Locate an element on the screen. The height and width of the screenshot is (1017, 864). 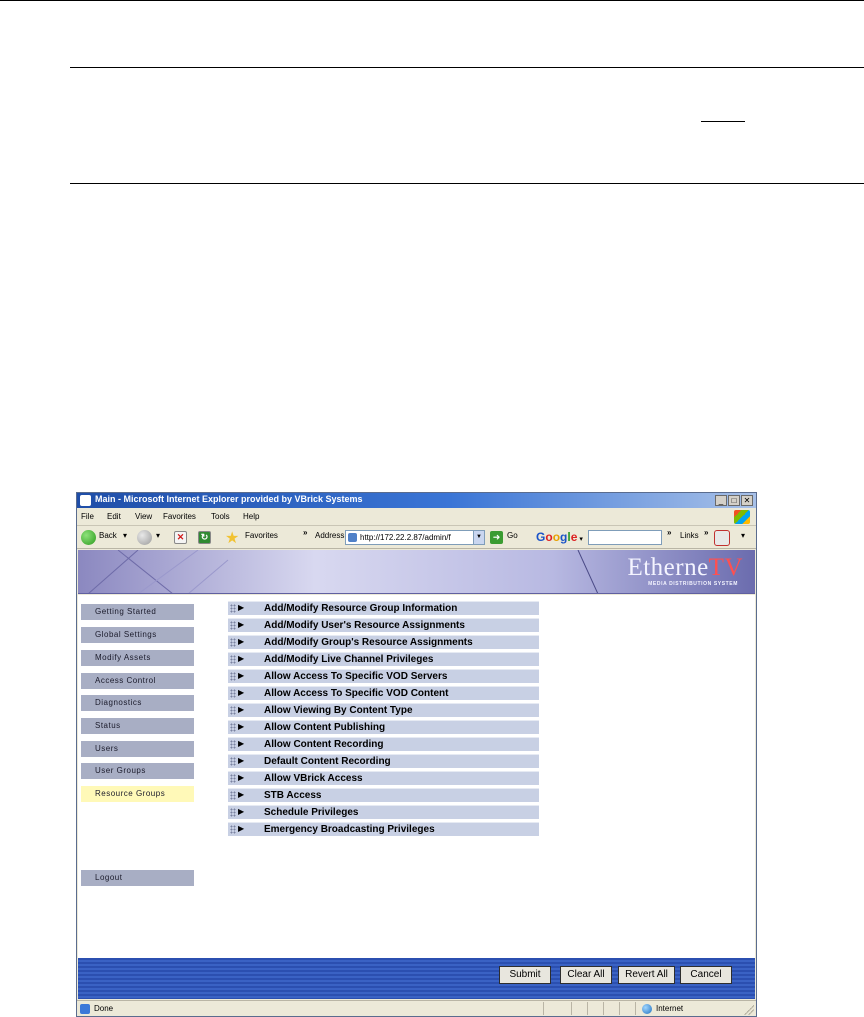
minimize-button: _ is located at coordinates (721, 500).